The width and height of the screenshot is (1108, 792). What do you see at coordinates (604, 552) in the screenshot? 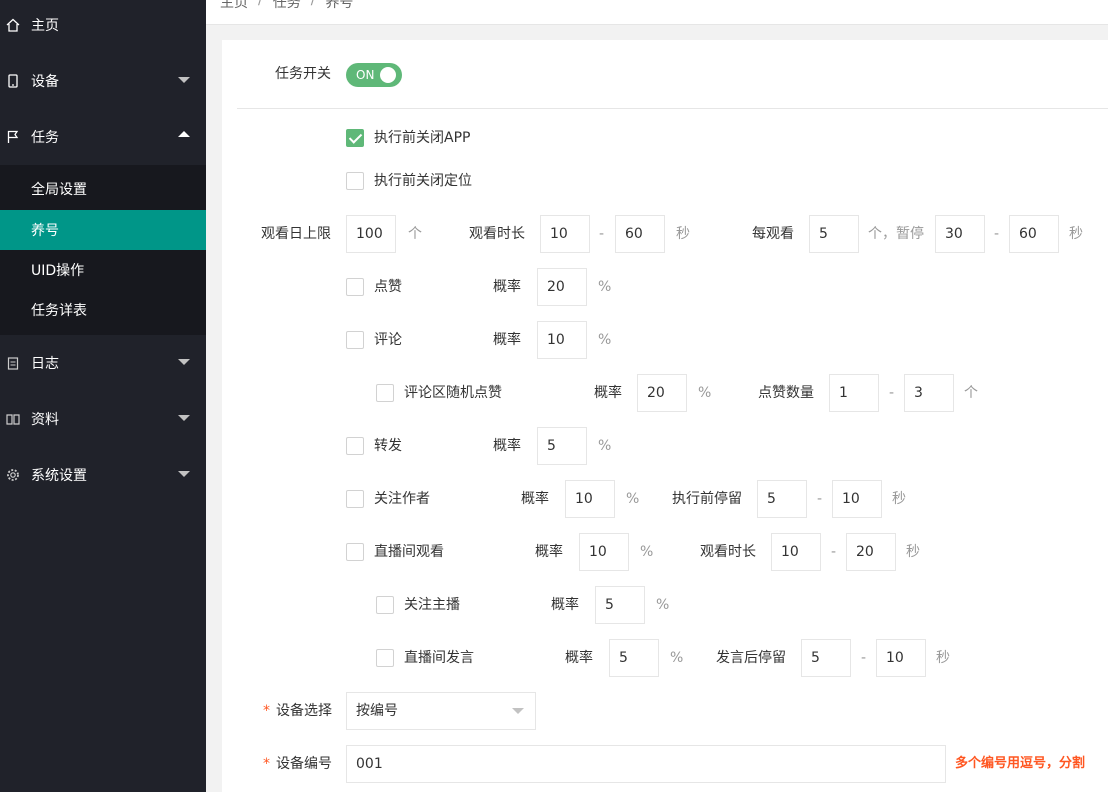
I see `live-prob-input: 10` at bounding box center [604, 552].